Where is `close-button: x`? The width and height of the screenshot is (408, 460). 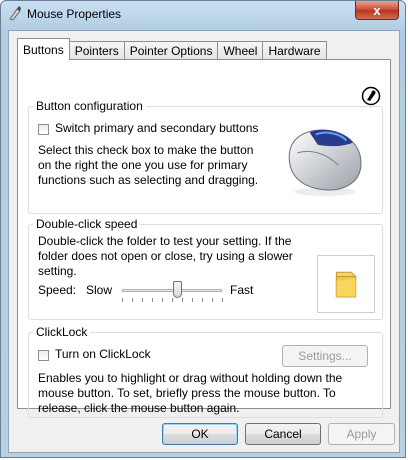 close-button: x is located at coordinates (377, 10).